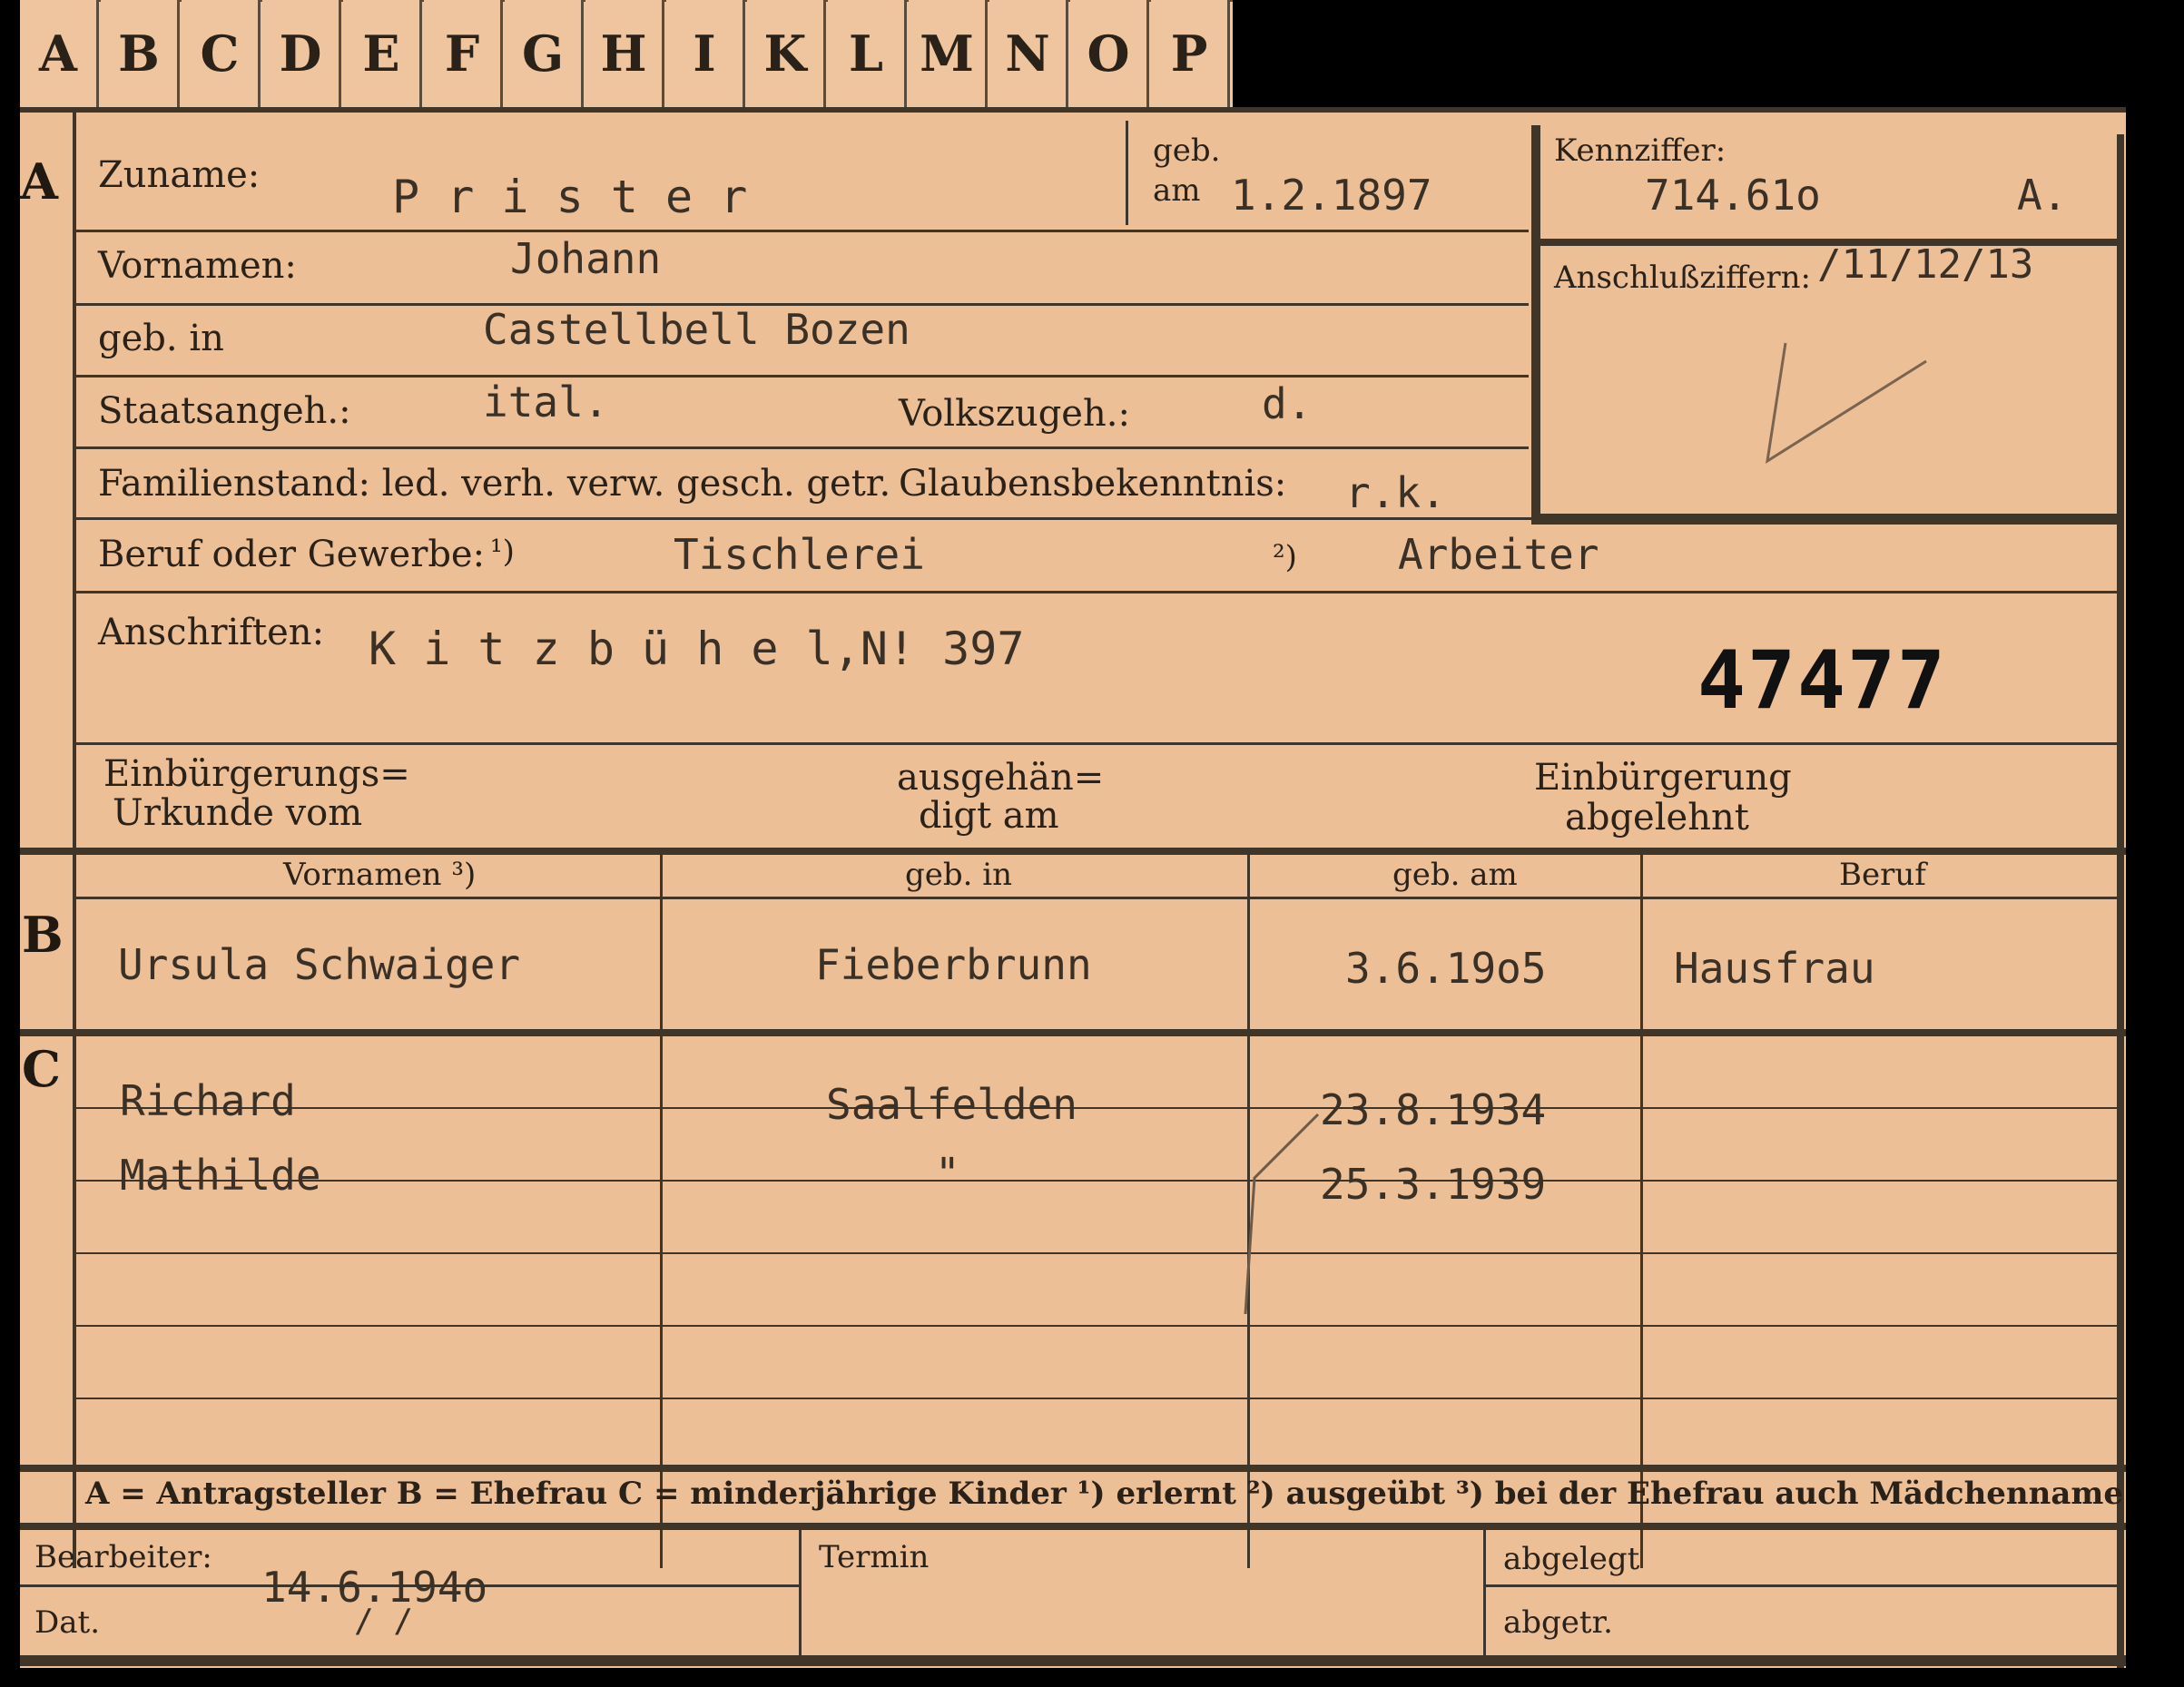 The height and width of the screenshot is (1687, 2184). I want to click on section-b-marker: B, so click(43, 935).